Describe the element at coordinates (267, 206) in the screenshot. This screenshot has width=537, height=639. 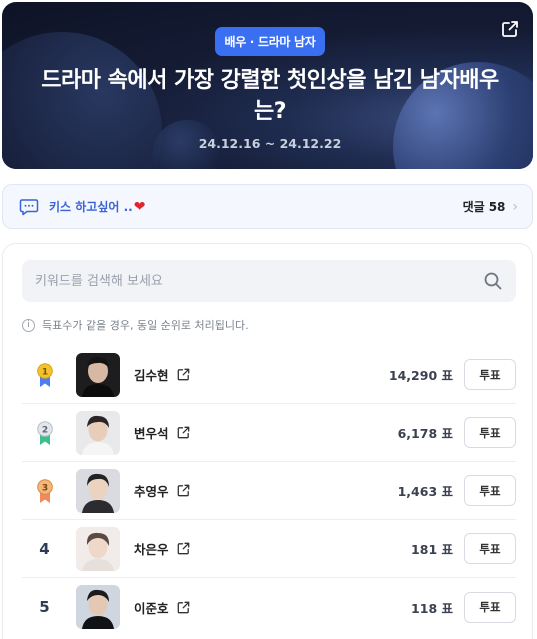
I see `comment-bar: 키스 하고싶어 .. ❤ 댓글 58 ›` at that location.